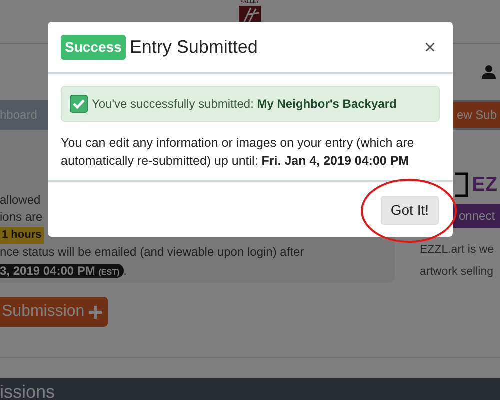 This screenshot has width=500, height=400. What do you see at coordinates (250, 389) in the screenshot?
I see `section-header: issions` at bounding box center [250, 389].